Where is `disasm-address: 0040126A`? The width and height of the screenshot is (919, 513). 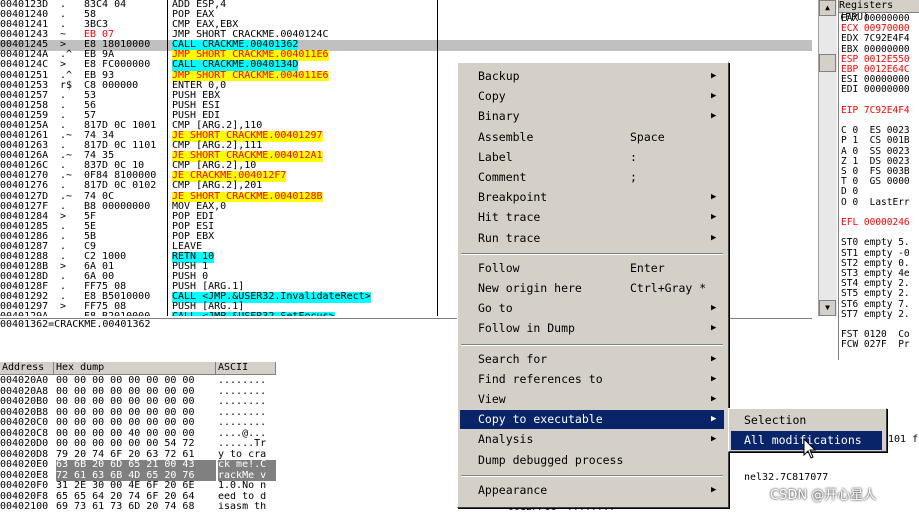 disasm-address: 0040126A is located at coordinates (24, 156).